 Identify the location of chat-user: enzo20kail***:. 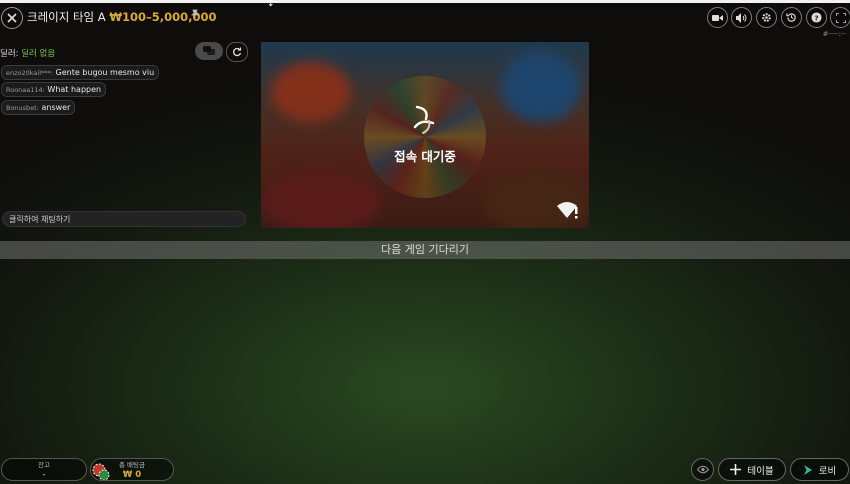
(29, 73).